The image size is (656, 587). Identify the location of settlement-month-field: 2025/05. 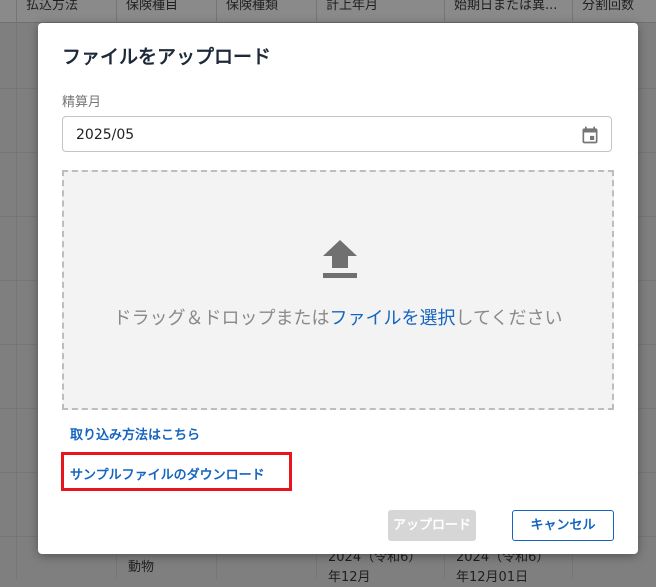
(337, 134).